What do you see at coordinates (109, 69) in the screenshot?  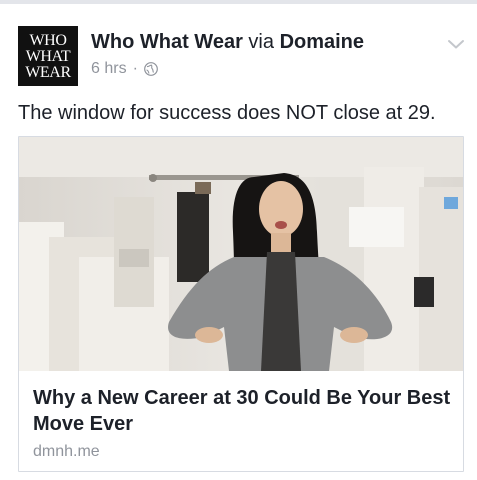 I see `post-time: 6 hrs` at bounding box center [109, 69].